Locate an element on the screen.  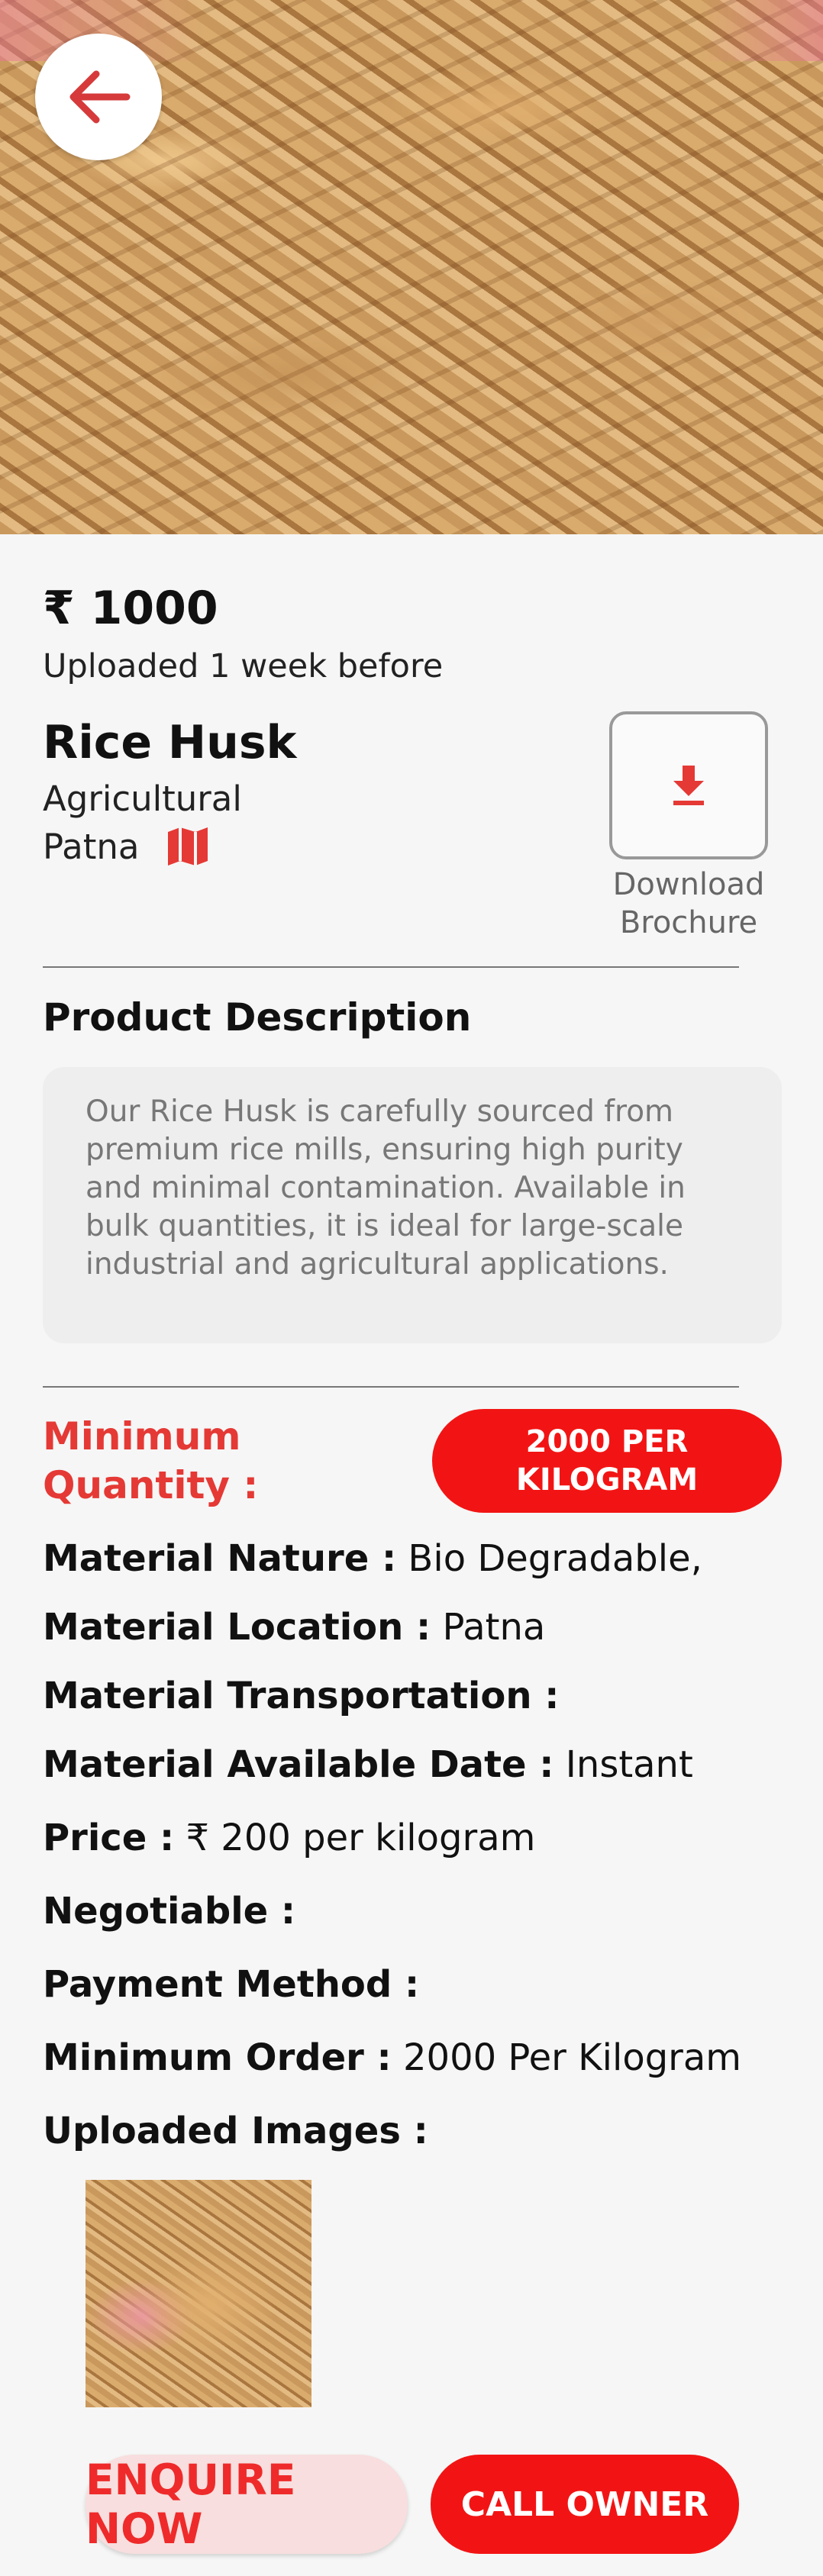
back-button is located at coordinates (99, 97).